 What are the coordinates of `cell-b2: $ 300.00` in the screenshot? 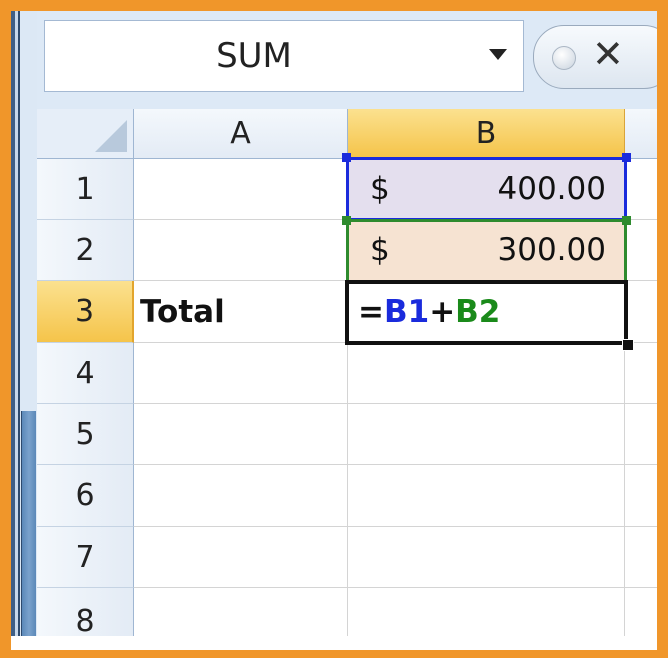 It's located at (486, 250).